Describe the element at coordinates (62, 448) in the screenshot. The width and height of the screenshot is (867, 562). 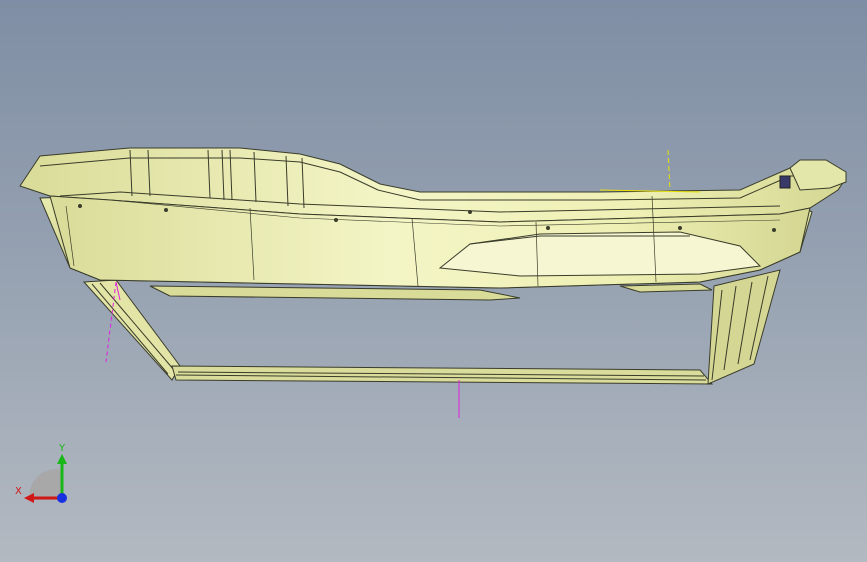
I see `y-axis-label: Y` at that location.